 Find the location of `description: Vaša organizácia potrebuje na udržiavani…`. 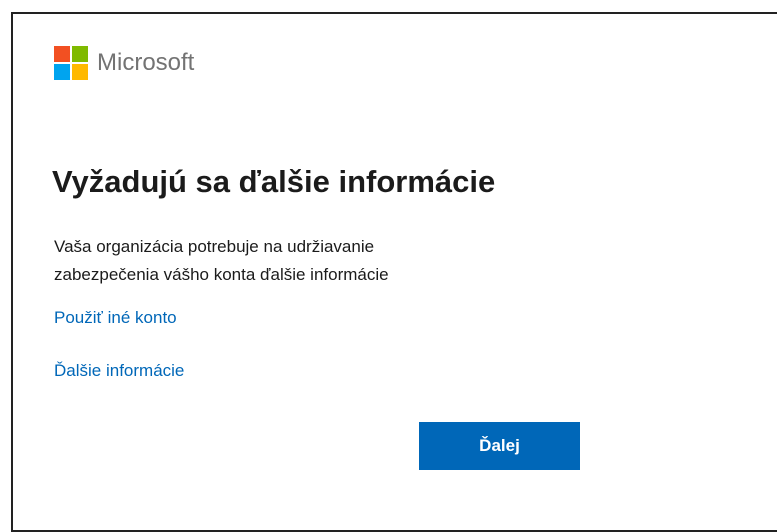

description: Vaša organizácia potrebuje na udržiavani… is located at coordinates (294, 261).